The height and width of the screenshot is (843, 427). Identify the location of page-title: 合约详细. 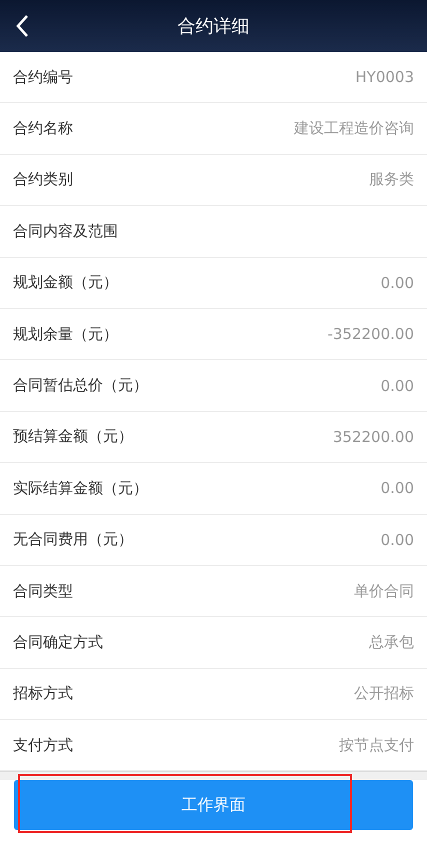
(214, 26).